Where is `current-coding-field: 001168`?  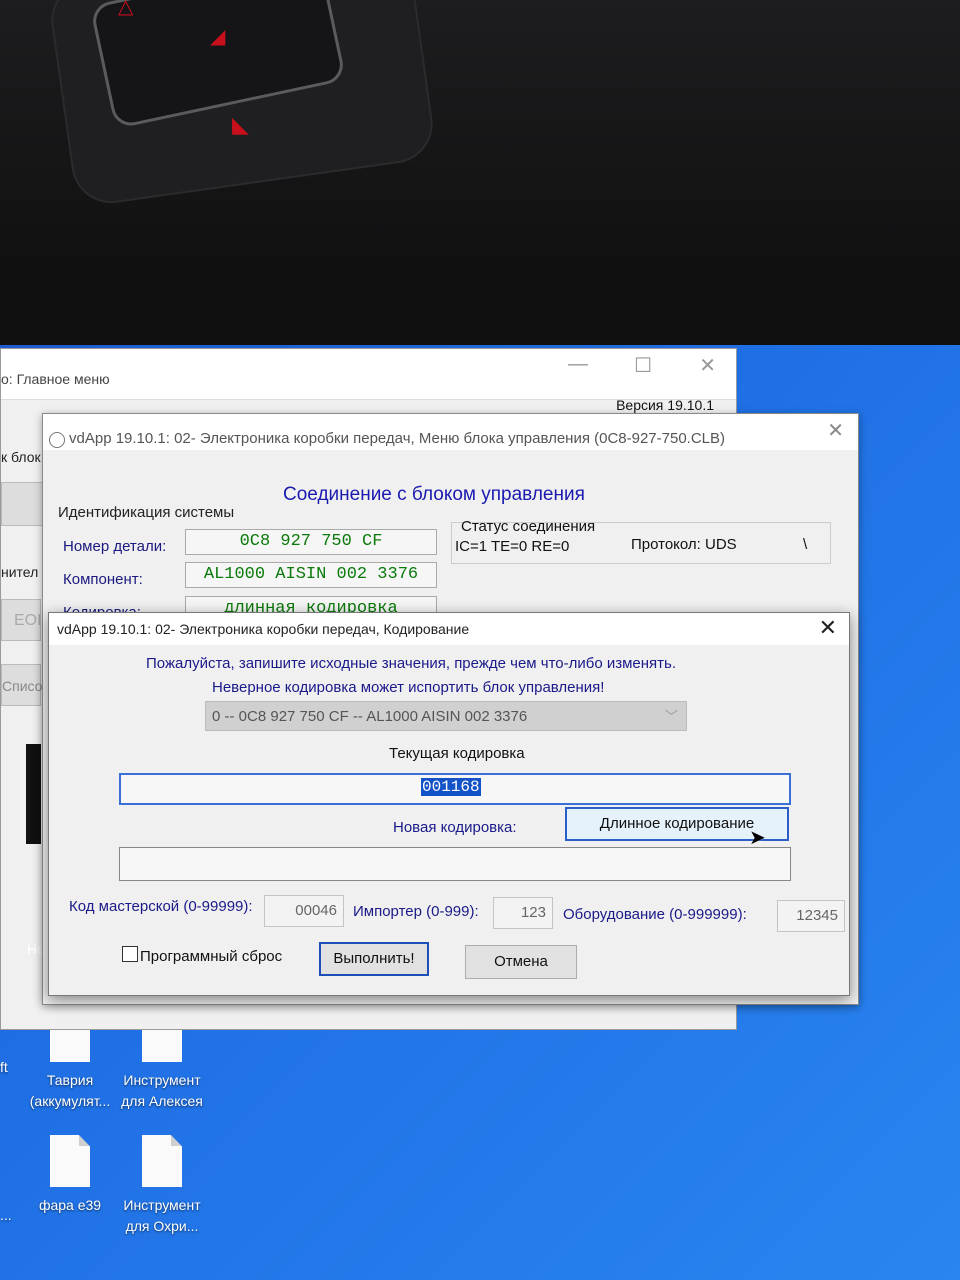
current-coding-field: 001168 is located at coordinates (455, 789).